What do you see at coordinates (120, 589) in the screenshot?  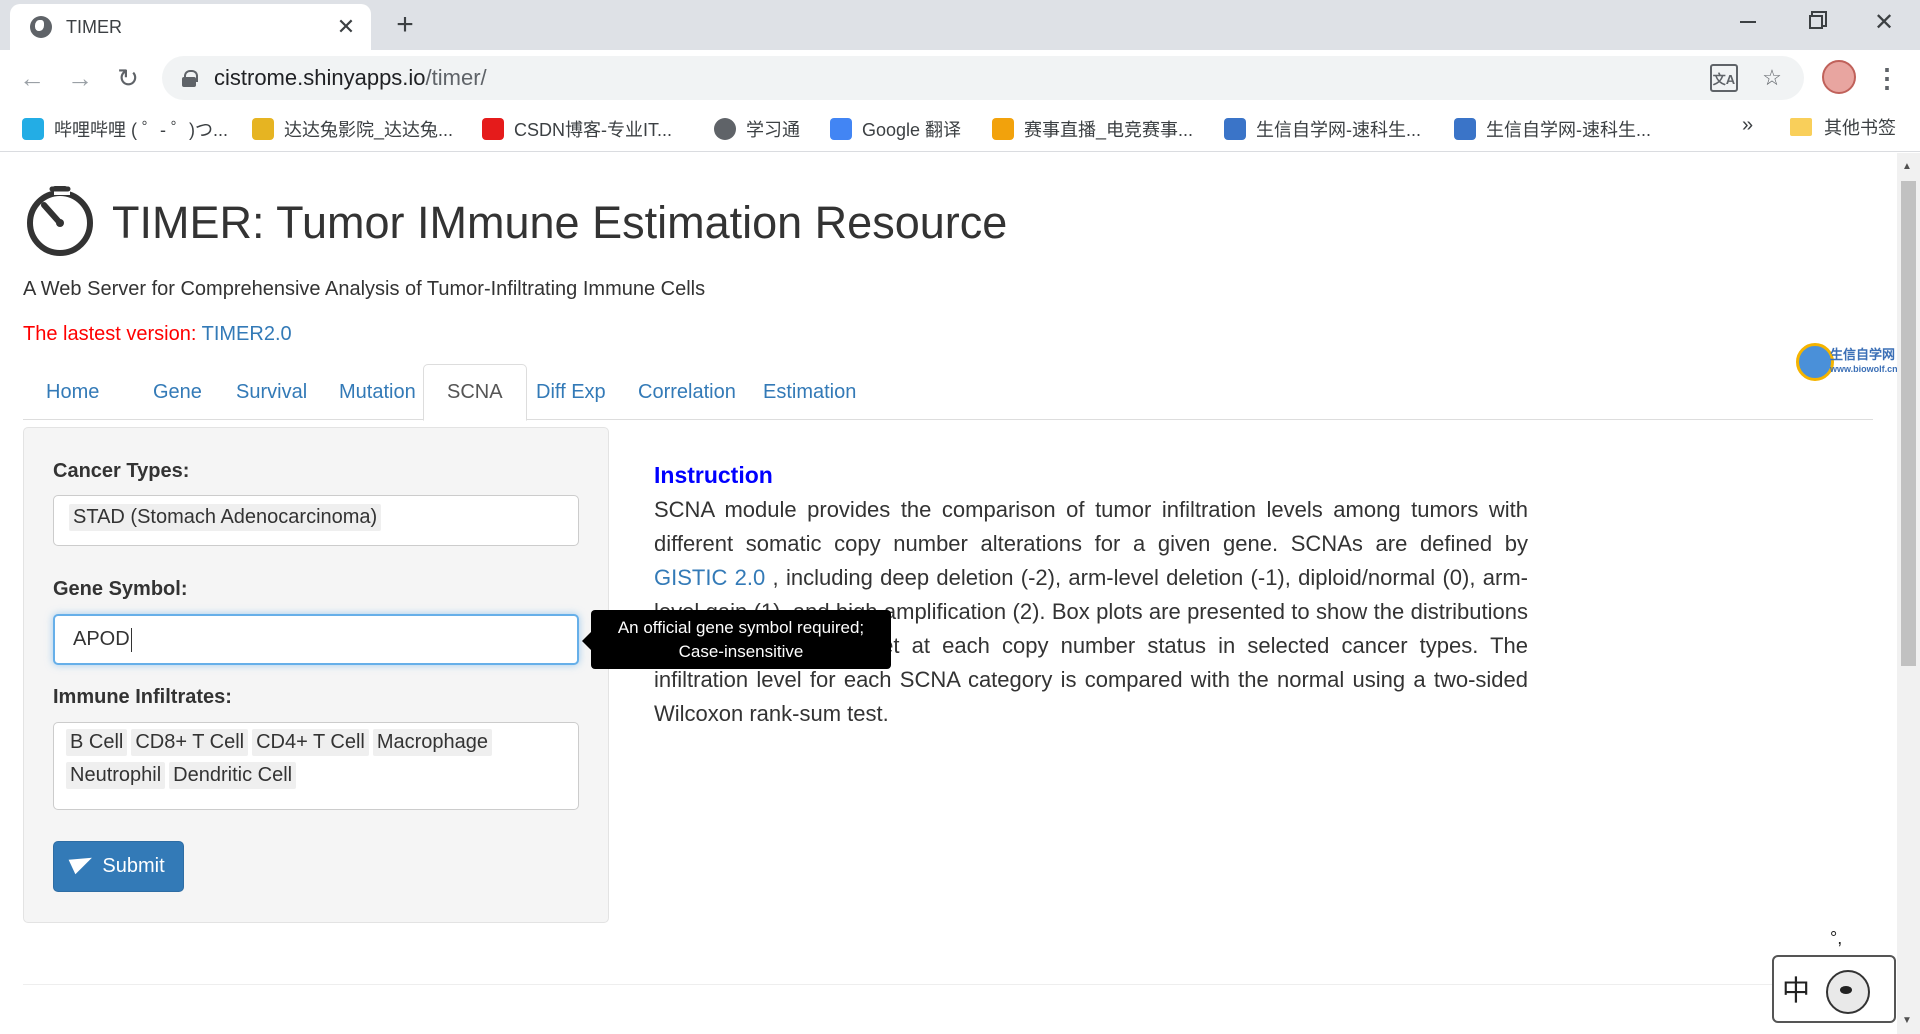 I see `gene-symbol-label: Gene Symbol:` at bounding box center [120, 589].